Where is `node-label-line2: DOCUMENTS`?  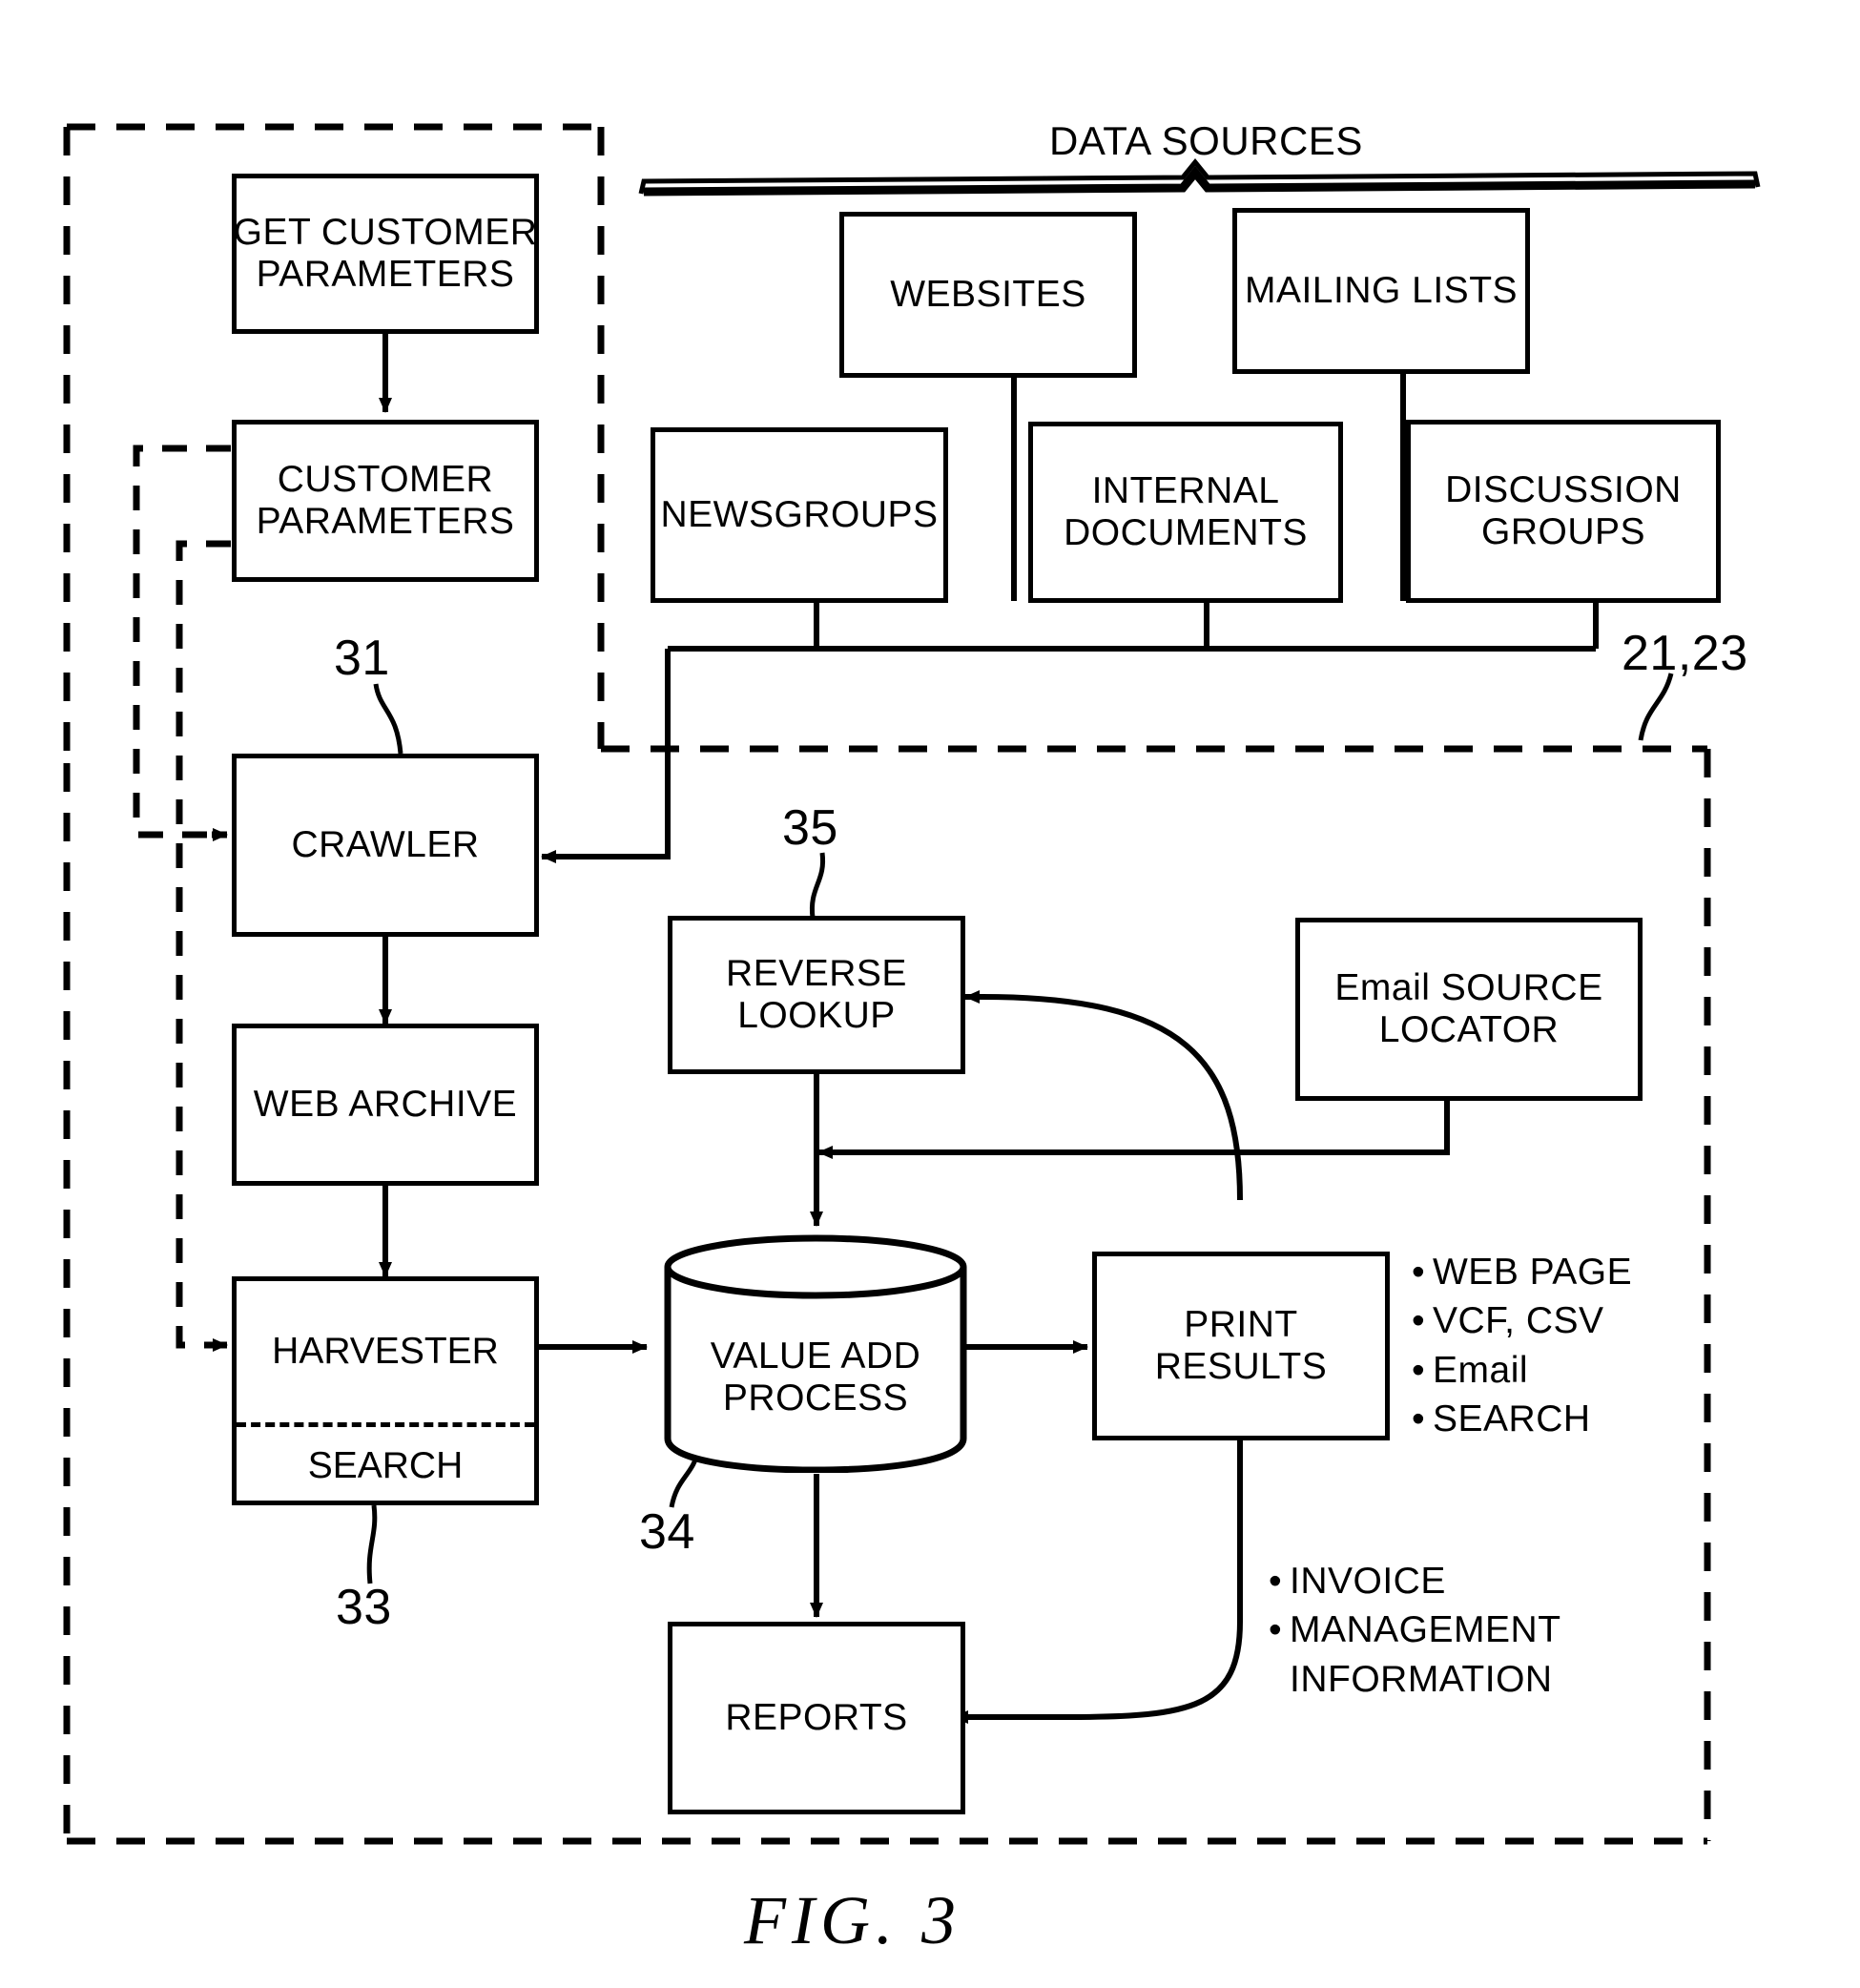
node-label-line2: DOCUMENTS is located at coordinates (1186, 533).